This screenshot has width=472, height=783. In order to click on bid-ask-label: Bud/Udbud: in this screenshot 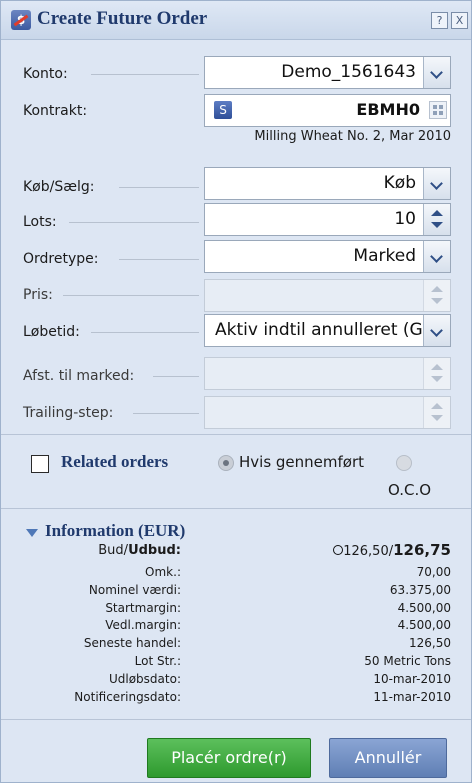, I will do `click(139, 550)`.